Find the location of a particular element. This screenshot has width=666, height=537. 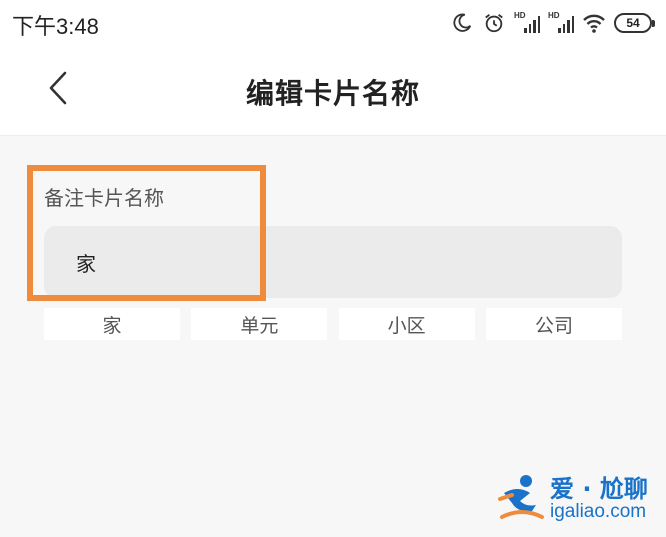

watermark-url: igaliao.com is located at coordinates (598, 511).